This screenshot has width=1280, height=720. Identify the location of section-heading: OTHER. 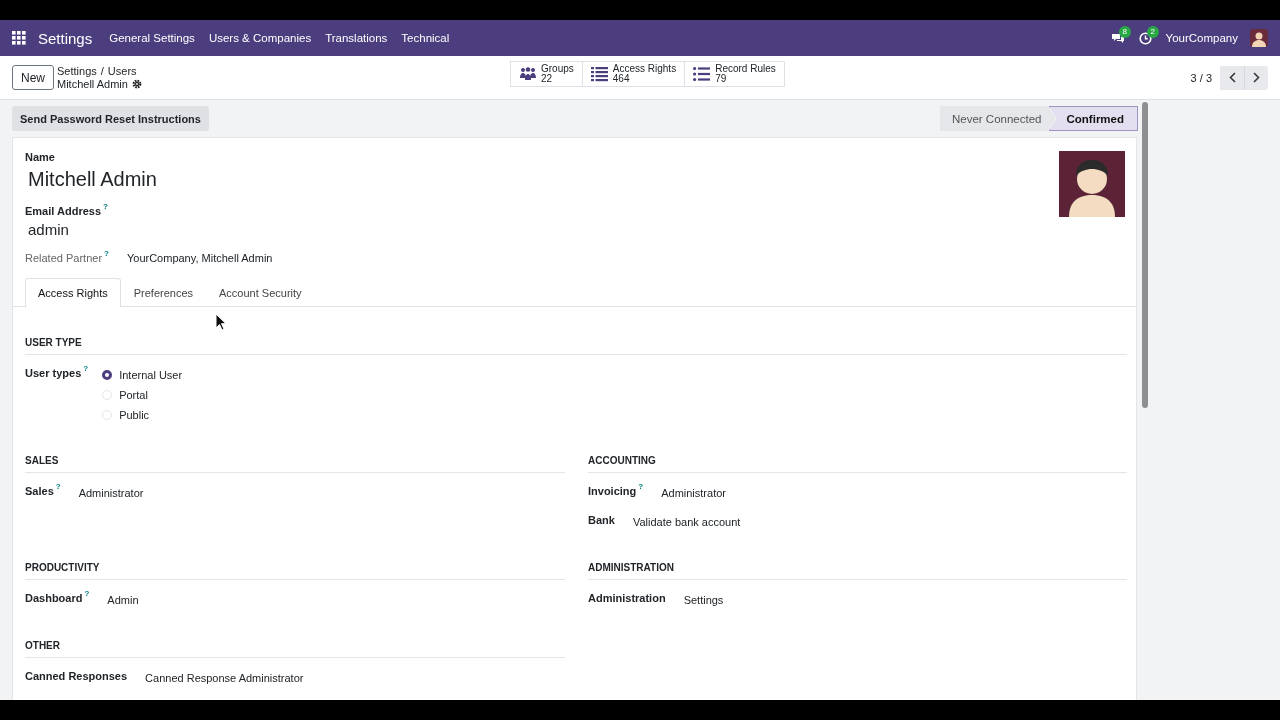
(295, 648).